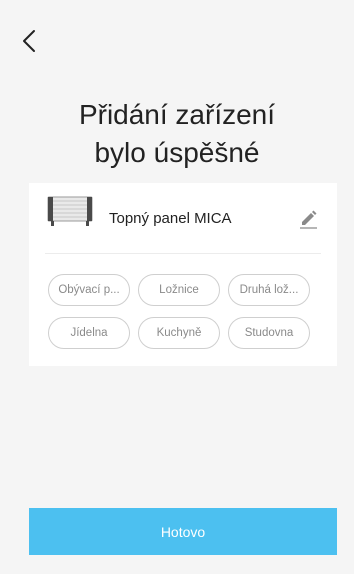 The width and height of the screenshot is (354, 574). What do you see at coordinates (70, 211) in the screenshot?
I see `heating-panel-image` at bounding box center [70, 211].